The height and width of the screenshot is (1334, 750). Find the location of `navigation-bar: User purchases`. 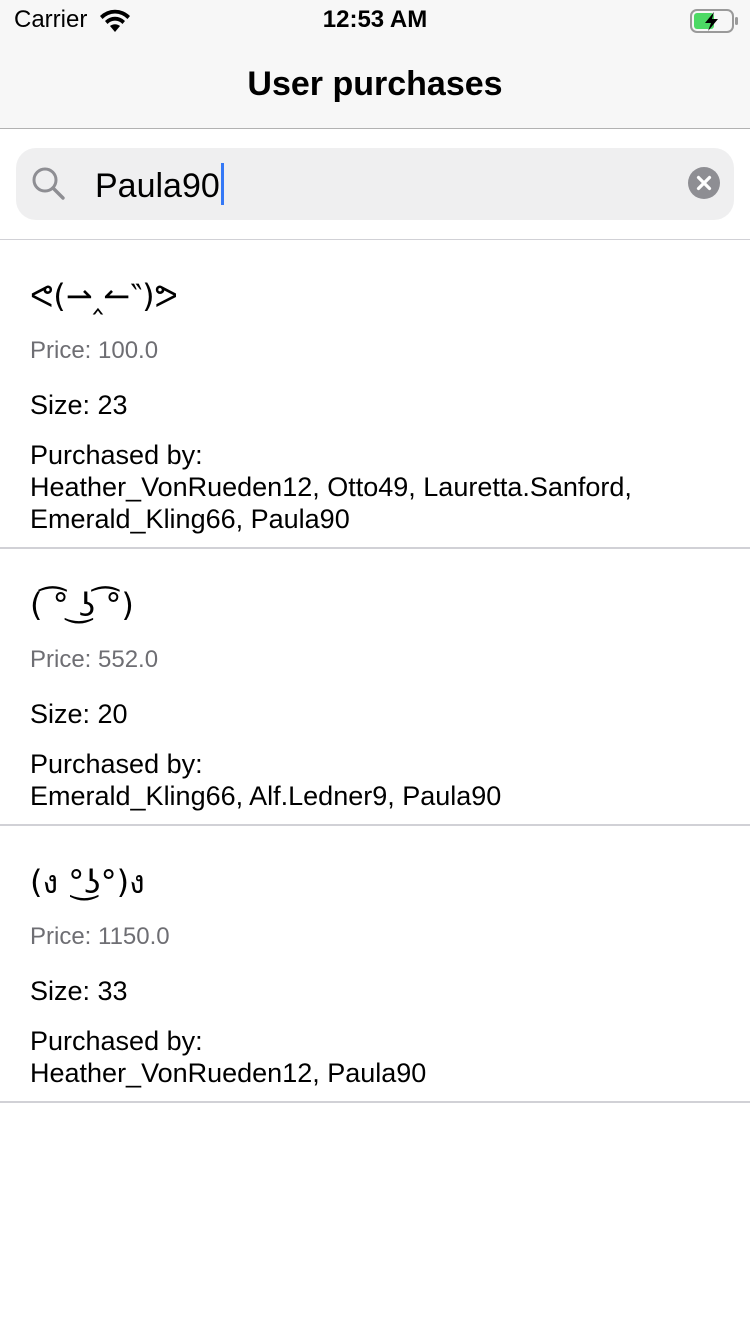

navigation-bar: User purchases is located at coordinates (375, 84).